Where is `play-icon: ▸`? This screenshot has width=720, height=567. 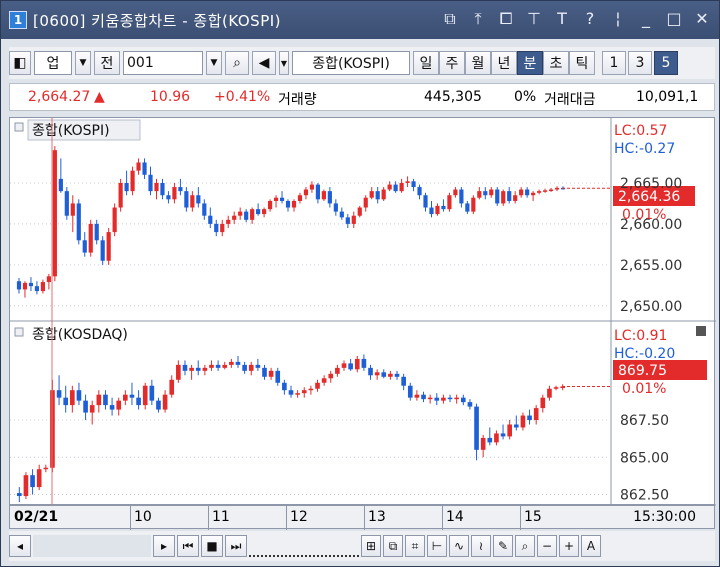 play-icon: ▸ is located at coordinates (164, 546).